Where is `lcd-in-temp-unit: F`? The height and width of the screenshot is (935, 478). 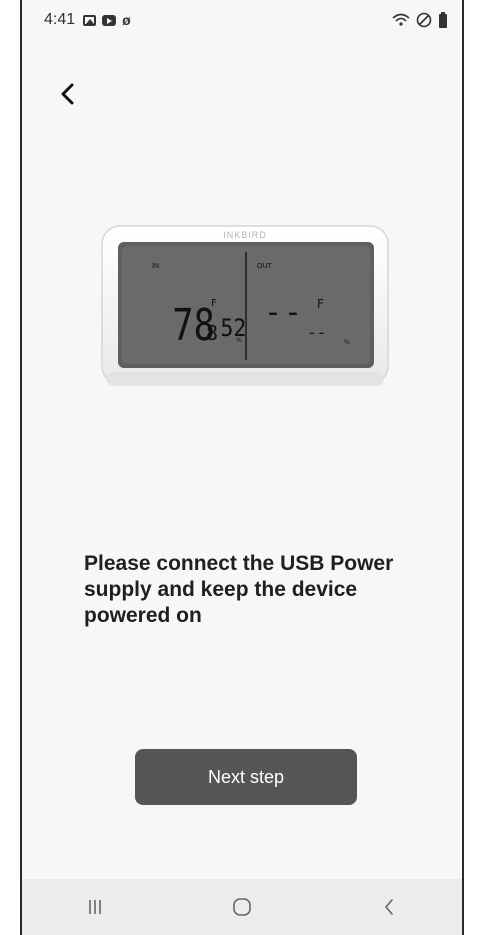
lcd-in-temp-unit: F is located at coordinates (214, 303).